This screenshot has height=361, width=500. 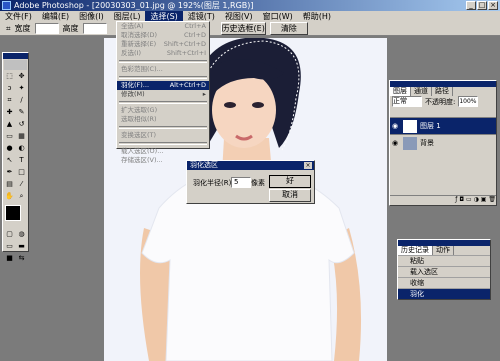 I want to click on layer-thumbnail, so click(x=410, y=126).